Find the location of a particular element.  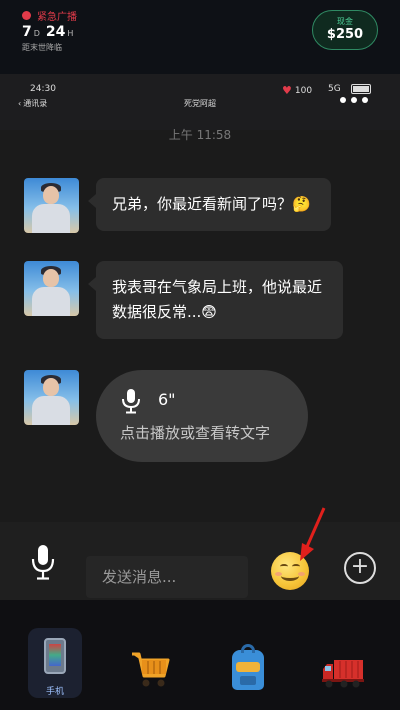

voice-input-button is located at coordinates (43, 562).